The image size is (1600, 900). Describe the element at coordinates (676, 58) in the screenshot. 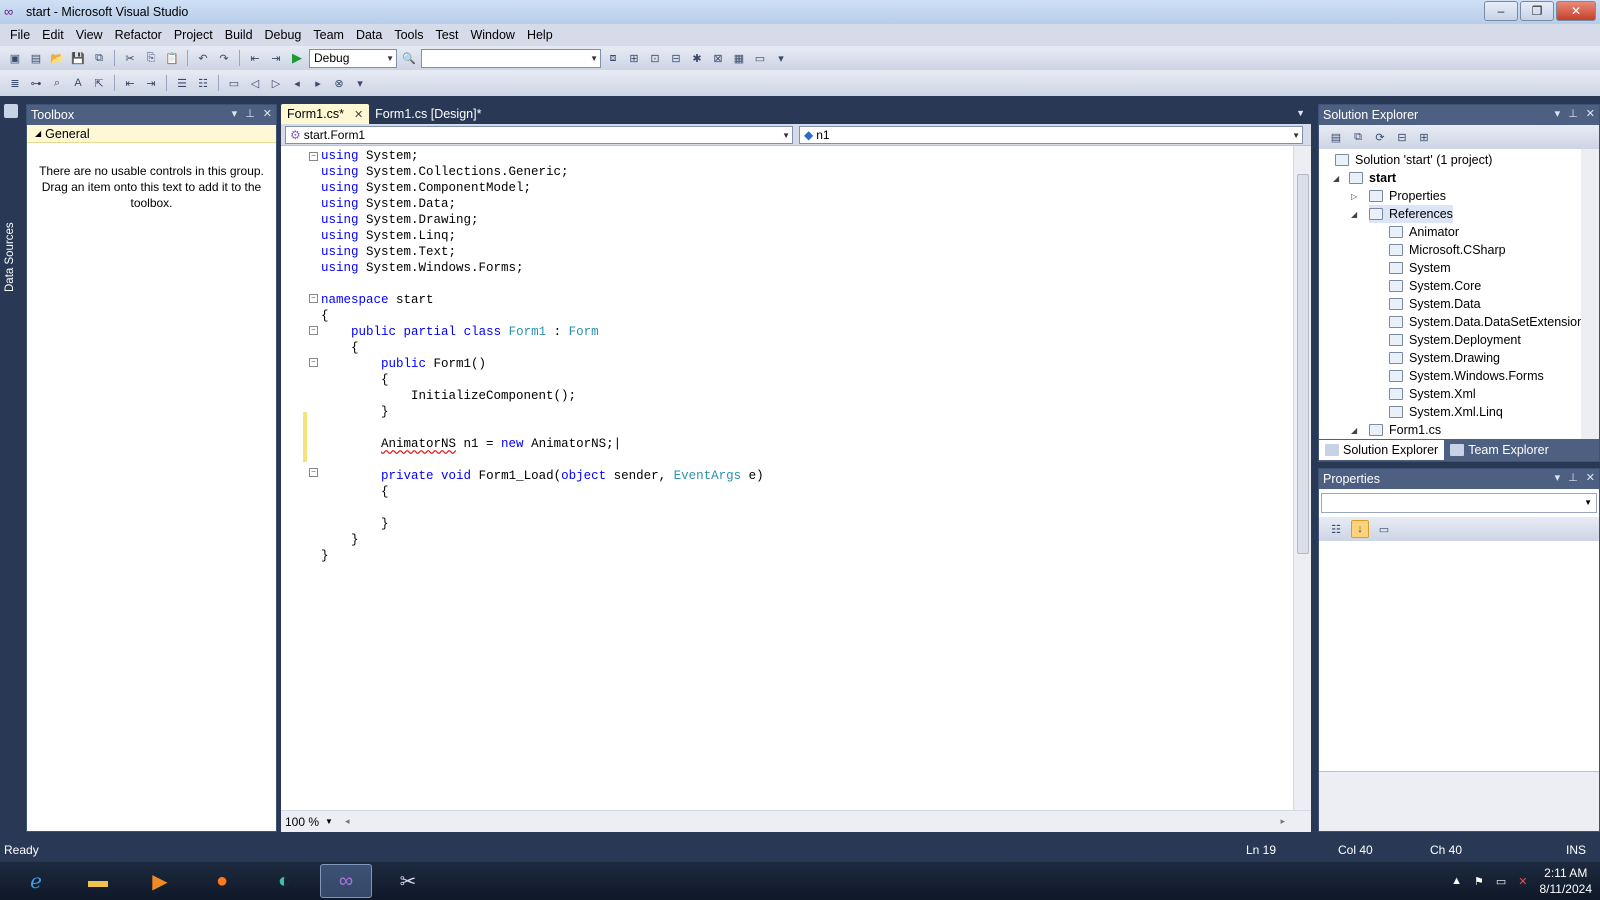

I see `toolbox-icon: ⊟` at that location.